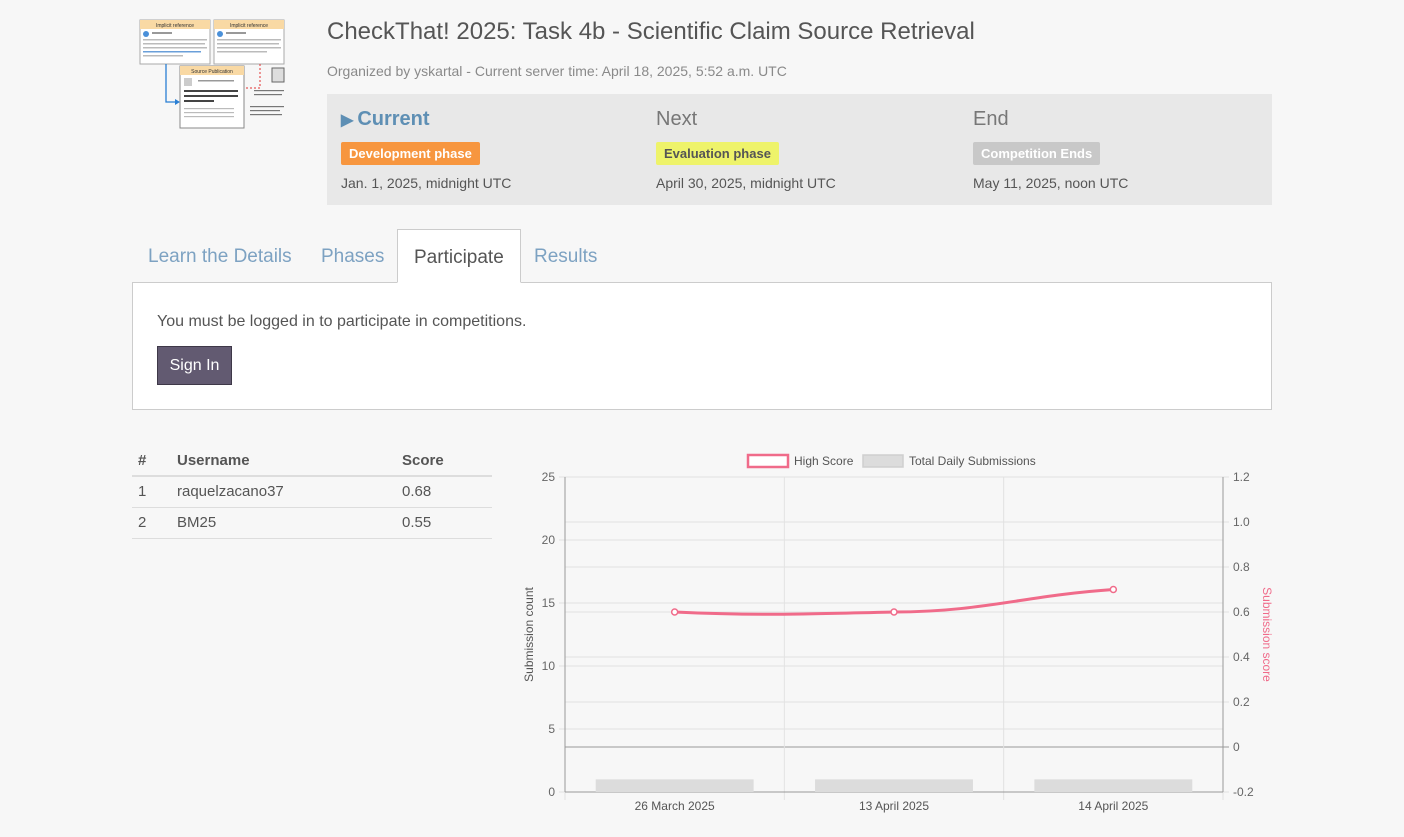 The height and width of the screenshot is (837, 1404). I want to click on right-tick-label: 1.0, so click(1241, 522).